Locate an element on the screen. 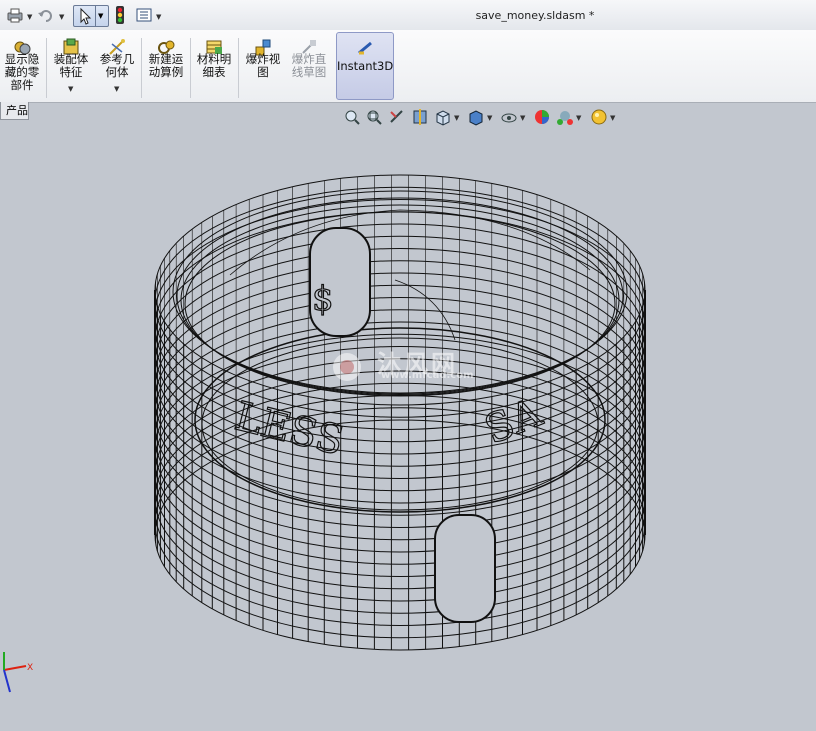  exploded-view-button: 爆炸视 图 is located at coordinates (263, 66).